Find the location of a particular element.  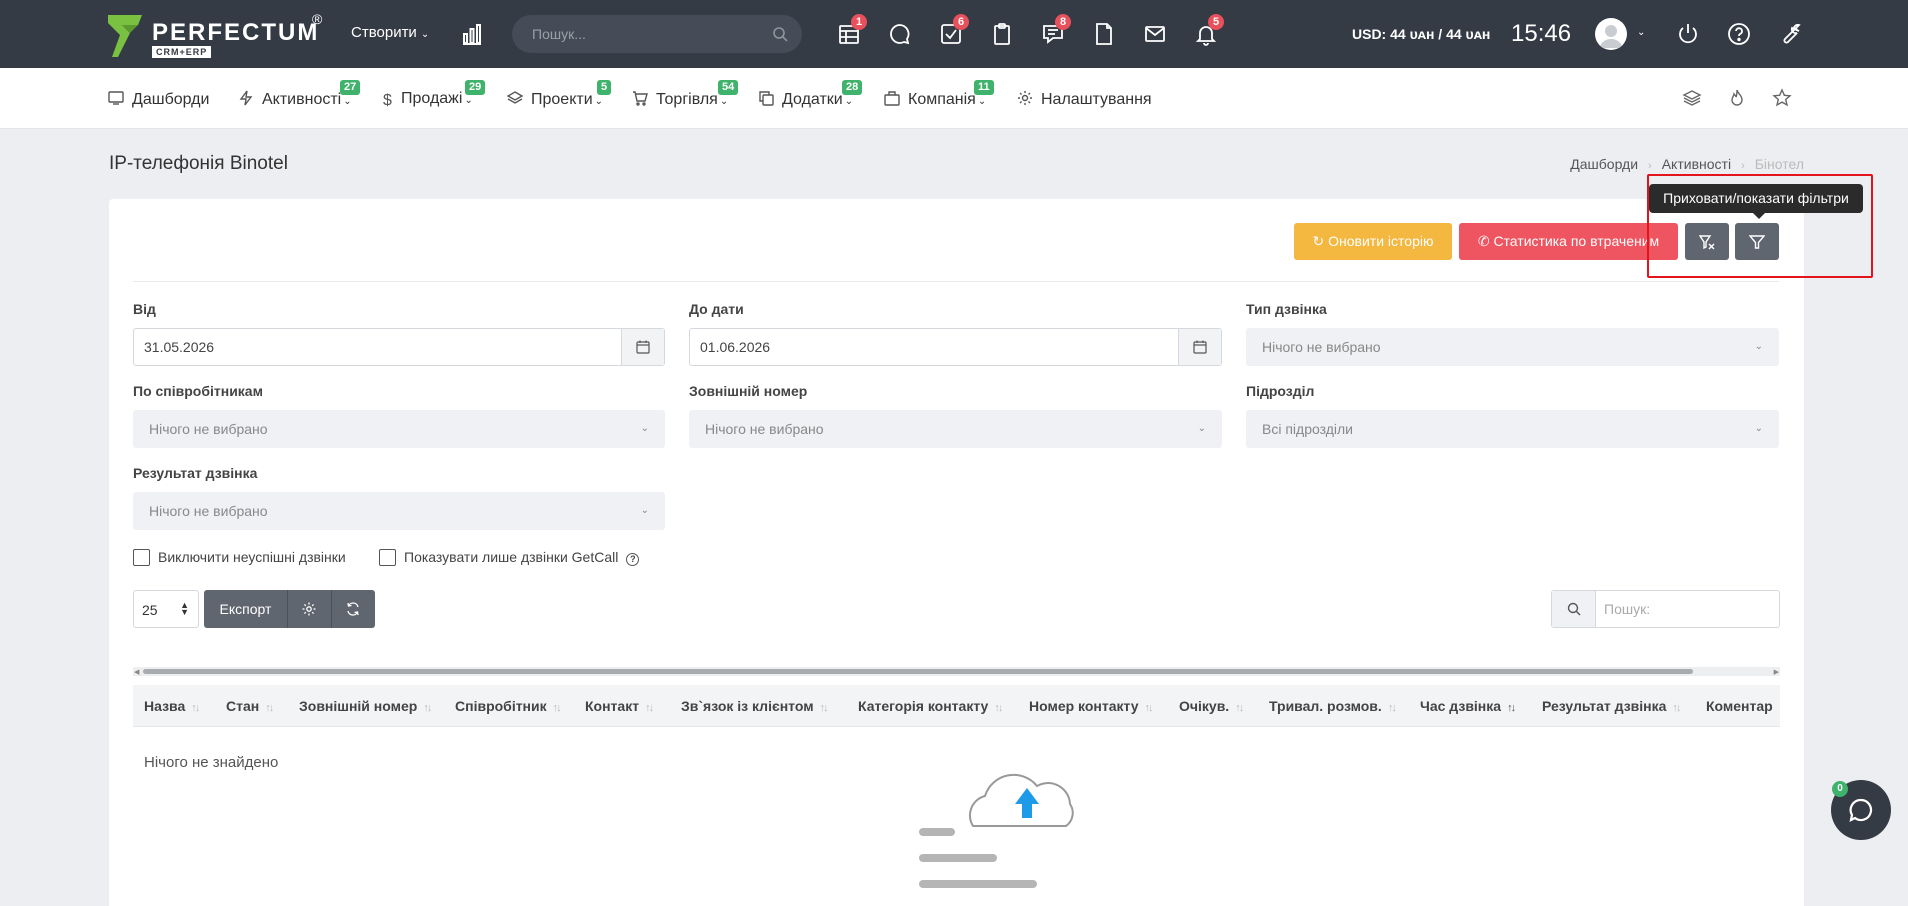

create-button: Створити ⌄ is located at coordinates (390, 32).